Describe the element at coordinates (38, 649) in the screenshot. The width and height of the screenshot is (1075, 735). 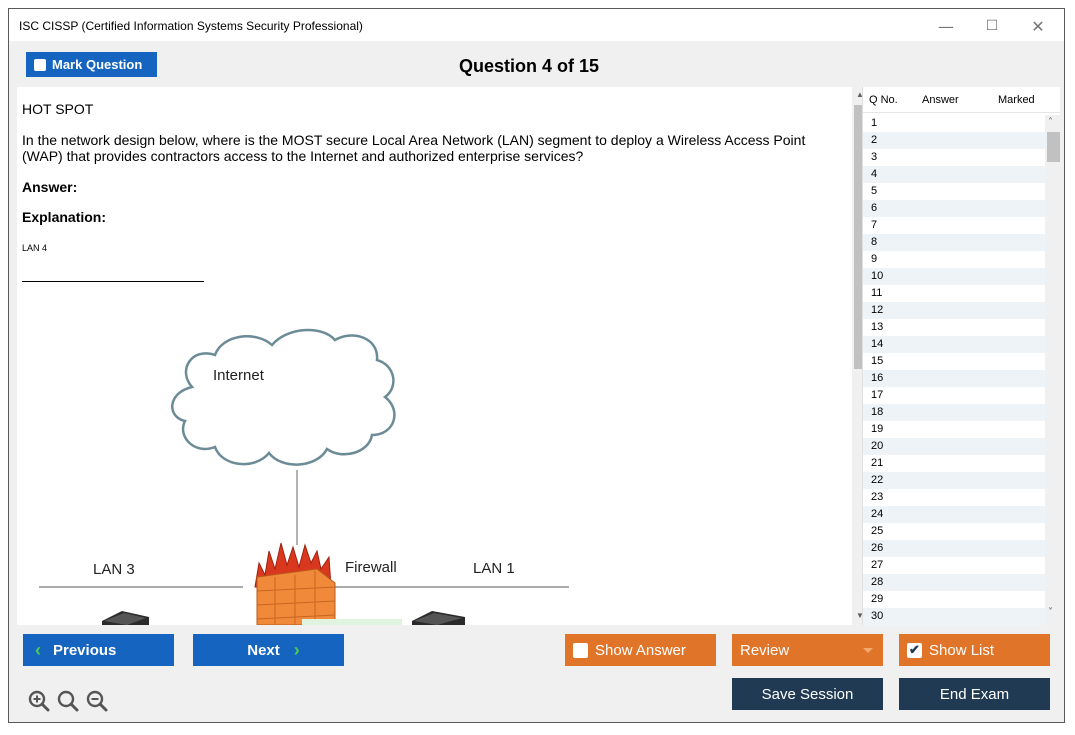
I see `chevron-left-icon: ‹` at that location.